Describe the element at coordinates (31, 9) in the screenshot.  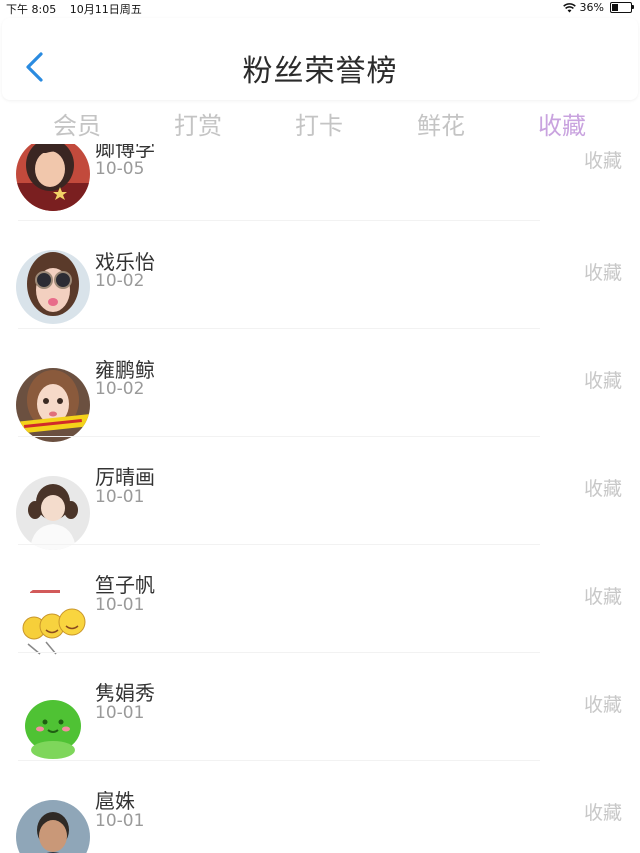
I see `status-time: 下午 8:05` at that location.